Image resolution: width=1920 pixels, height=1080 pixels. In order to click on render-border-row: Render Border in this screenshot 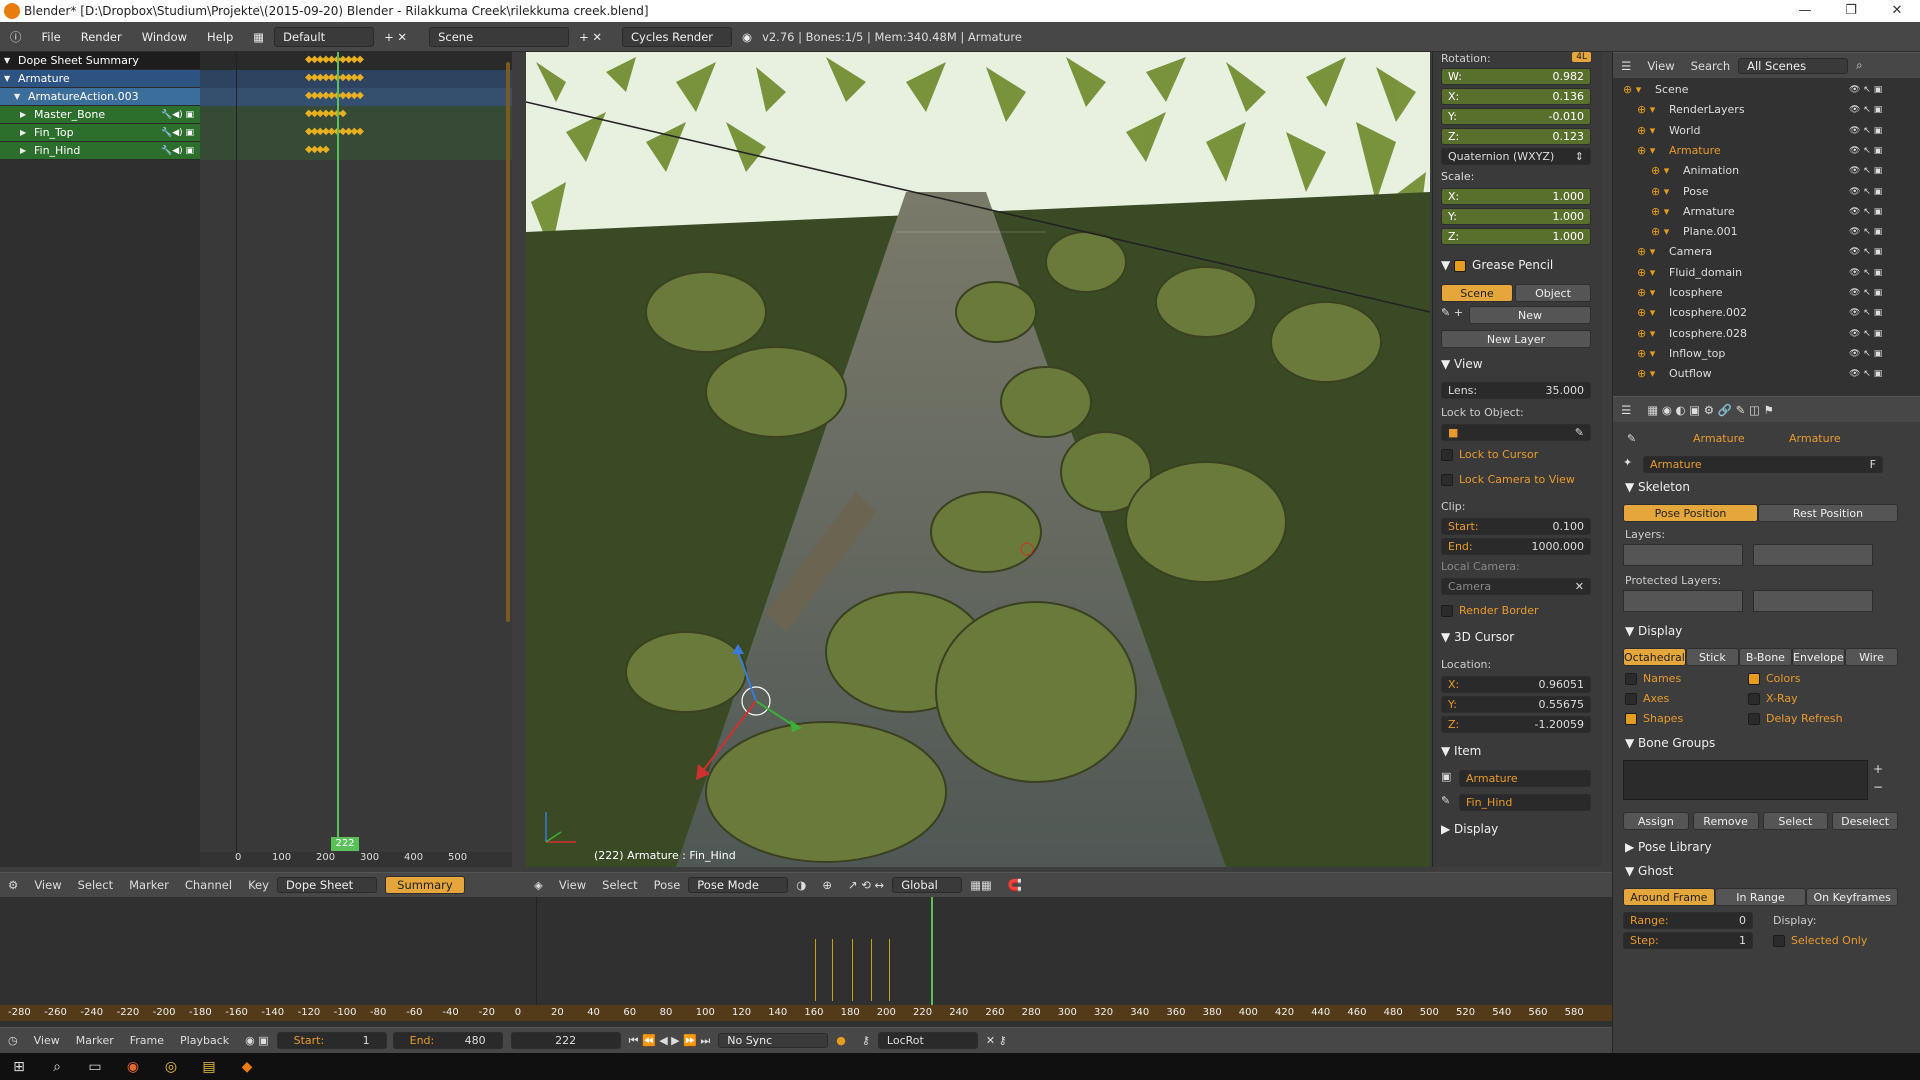, I will do `click(1516, 613)`.